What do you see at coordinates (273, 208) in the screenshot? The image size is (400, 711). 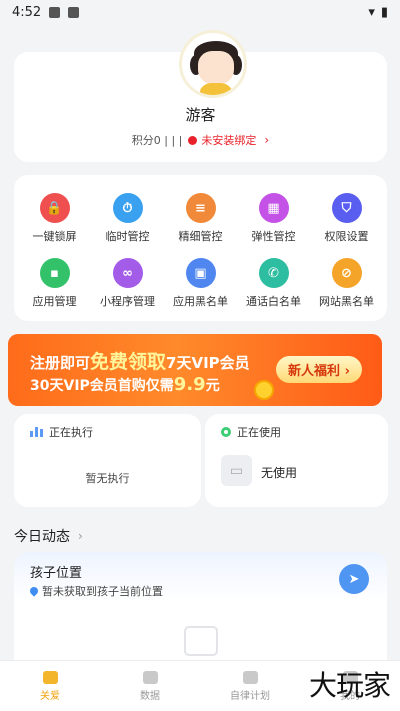 I see `calendar-icon: ▦` at bounding box center [273, 208].